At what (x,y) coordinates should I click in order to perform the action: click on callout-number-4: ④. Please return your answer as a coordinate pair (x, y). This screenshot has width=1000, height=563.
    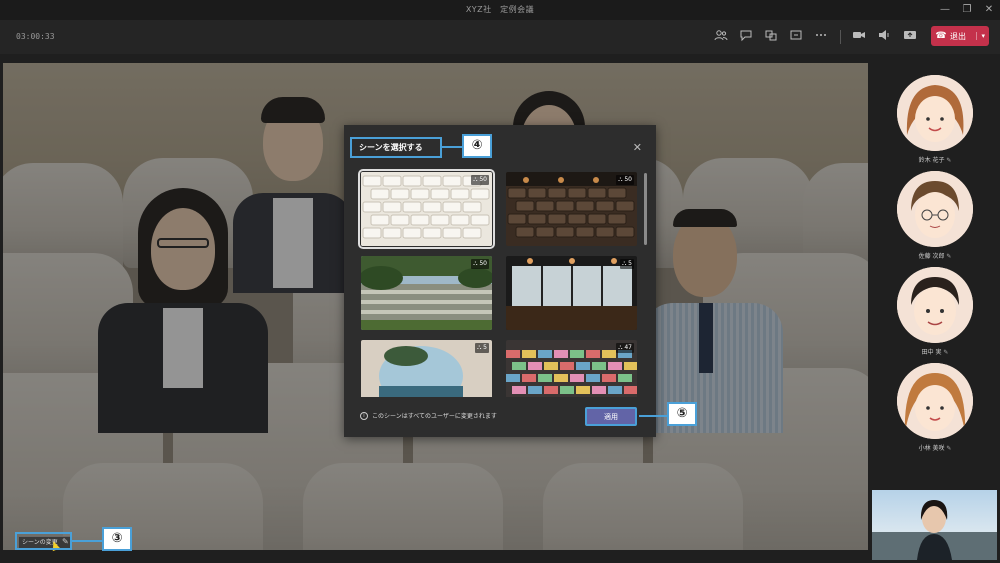
    Looking at the image, I should click on (477, 146).